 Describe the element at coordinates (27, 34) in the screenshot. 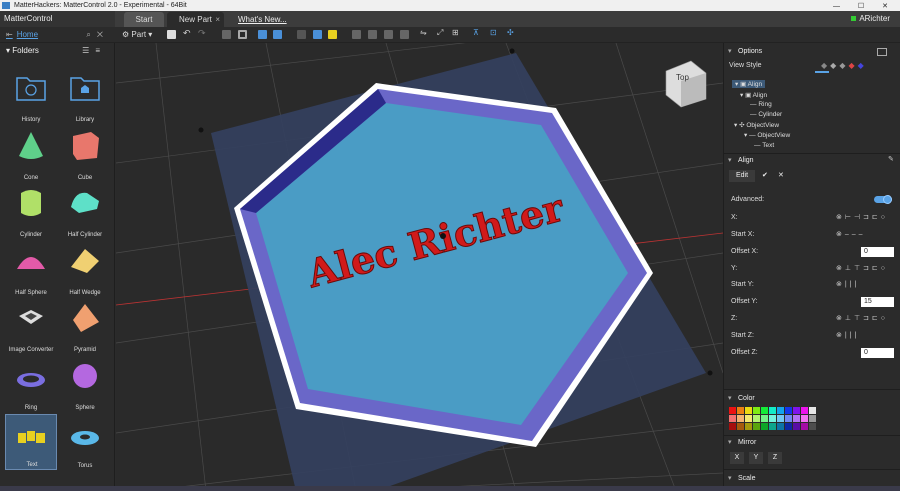

I see `home-link: Home` at that location.